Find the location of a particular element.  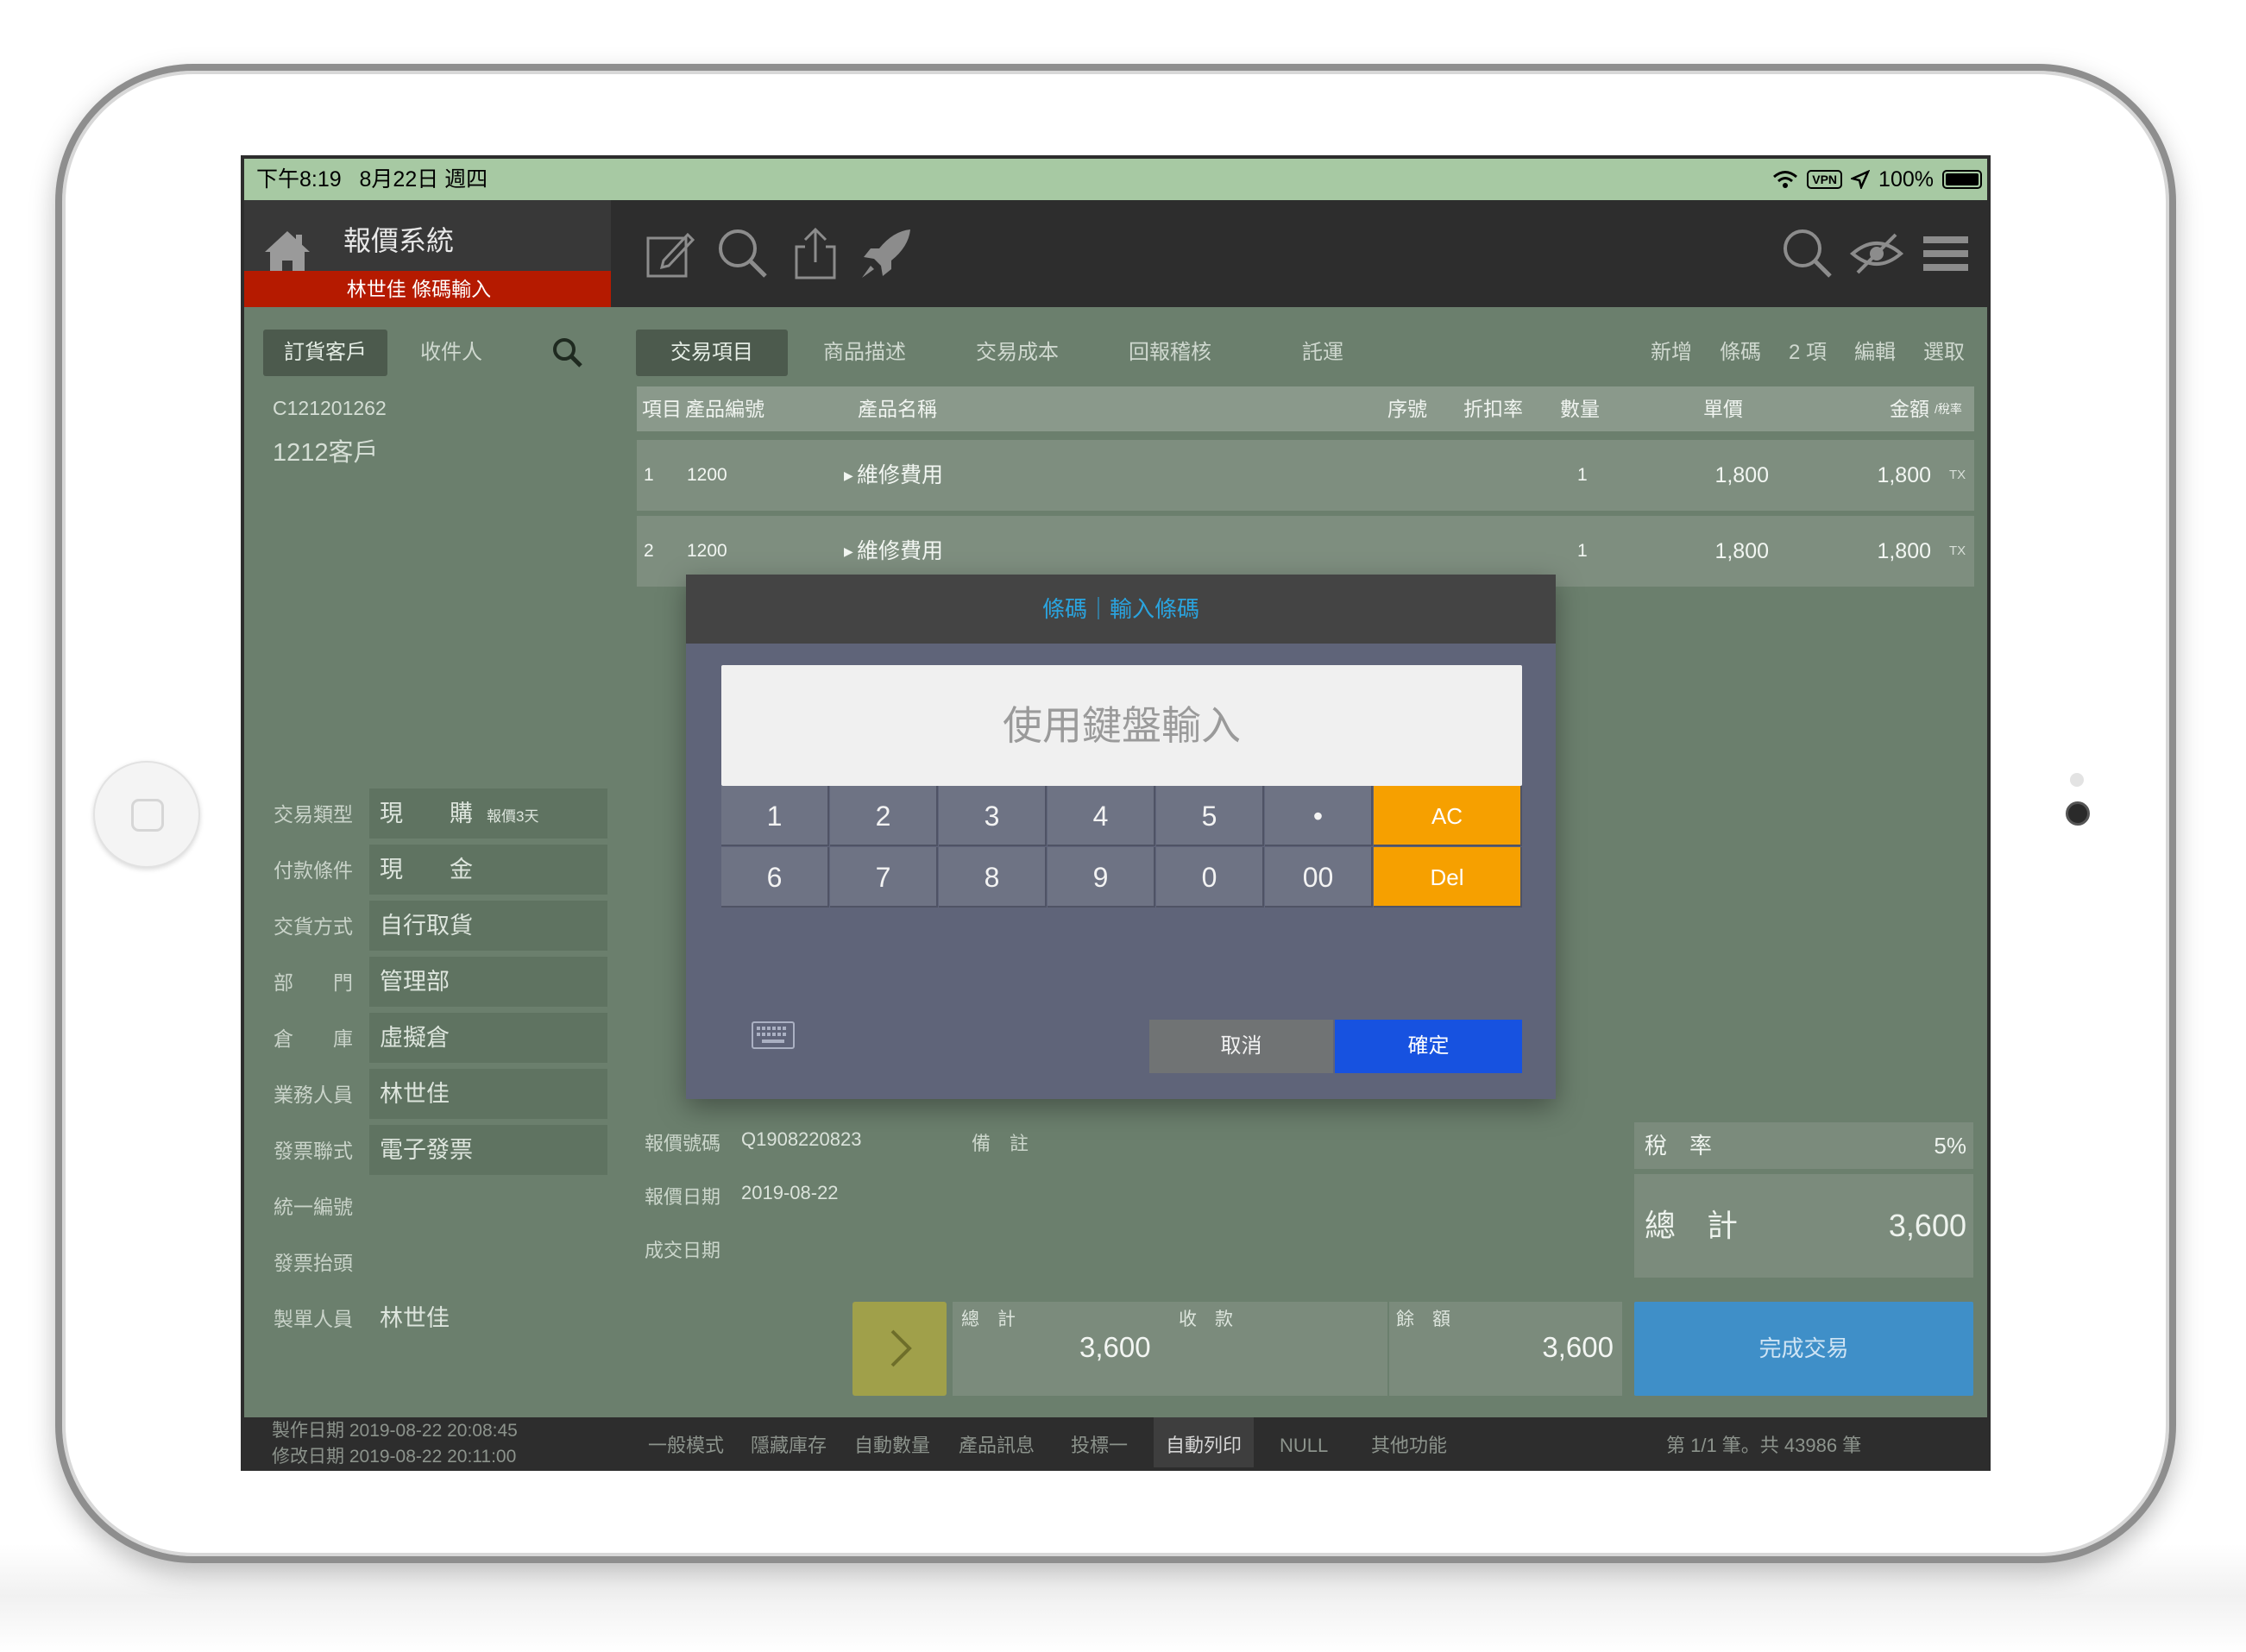

numeric-keypad: 1 2 3 4 5 • AC 6 7 8 9 0 00 Del is located at coordinates (1121, 847).